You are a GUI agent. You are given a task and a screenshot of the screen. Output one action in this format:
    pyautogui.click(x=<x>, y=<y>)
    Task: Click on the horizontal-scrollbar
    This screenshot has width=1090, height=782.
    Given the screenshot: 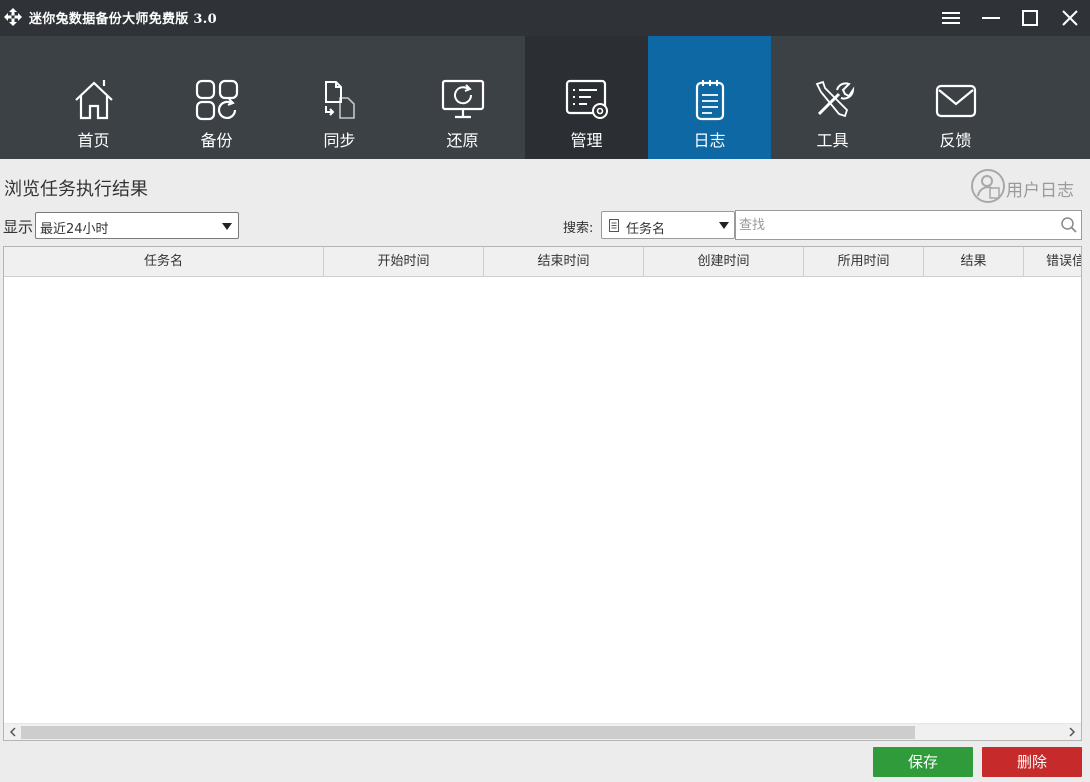 What is the action you would take?
    pyautogui.click(x=542, y=731)
    